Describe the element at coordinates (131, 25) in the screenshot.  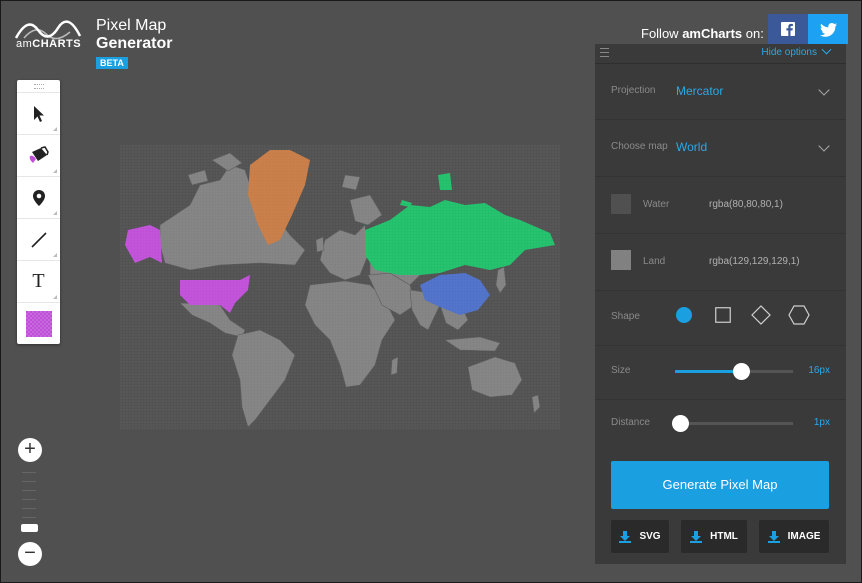
I see `title-line1: Pixel Map` at that location.